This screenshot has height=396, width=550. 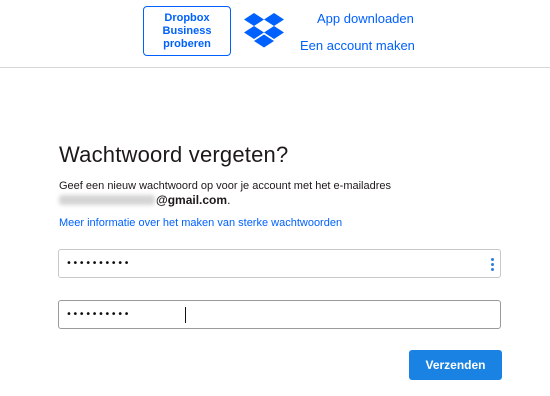 I want to click on text-cursor, so click(x=185, y=315).